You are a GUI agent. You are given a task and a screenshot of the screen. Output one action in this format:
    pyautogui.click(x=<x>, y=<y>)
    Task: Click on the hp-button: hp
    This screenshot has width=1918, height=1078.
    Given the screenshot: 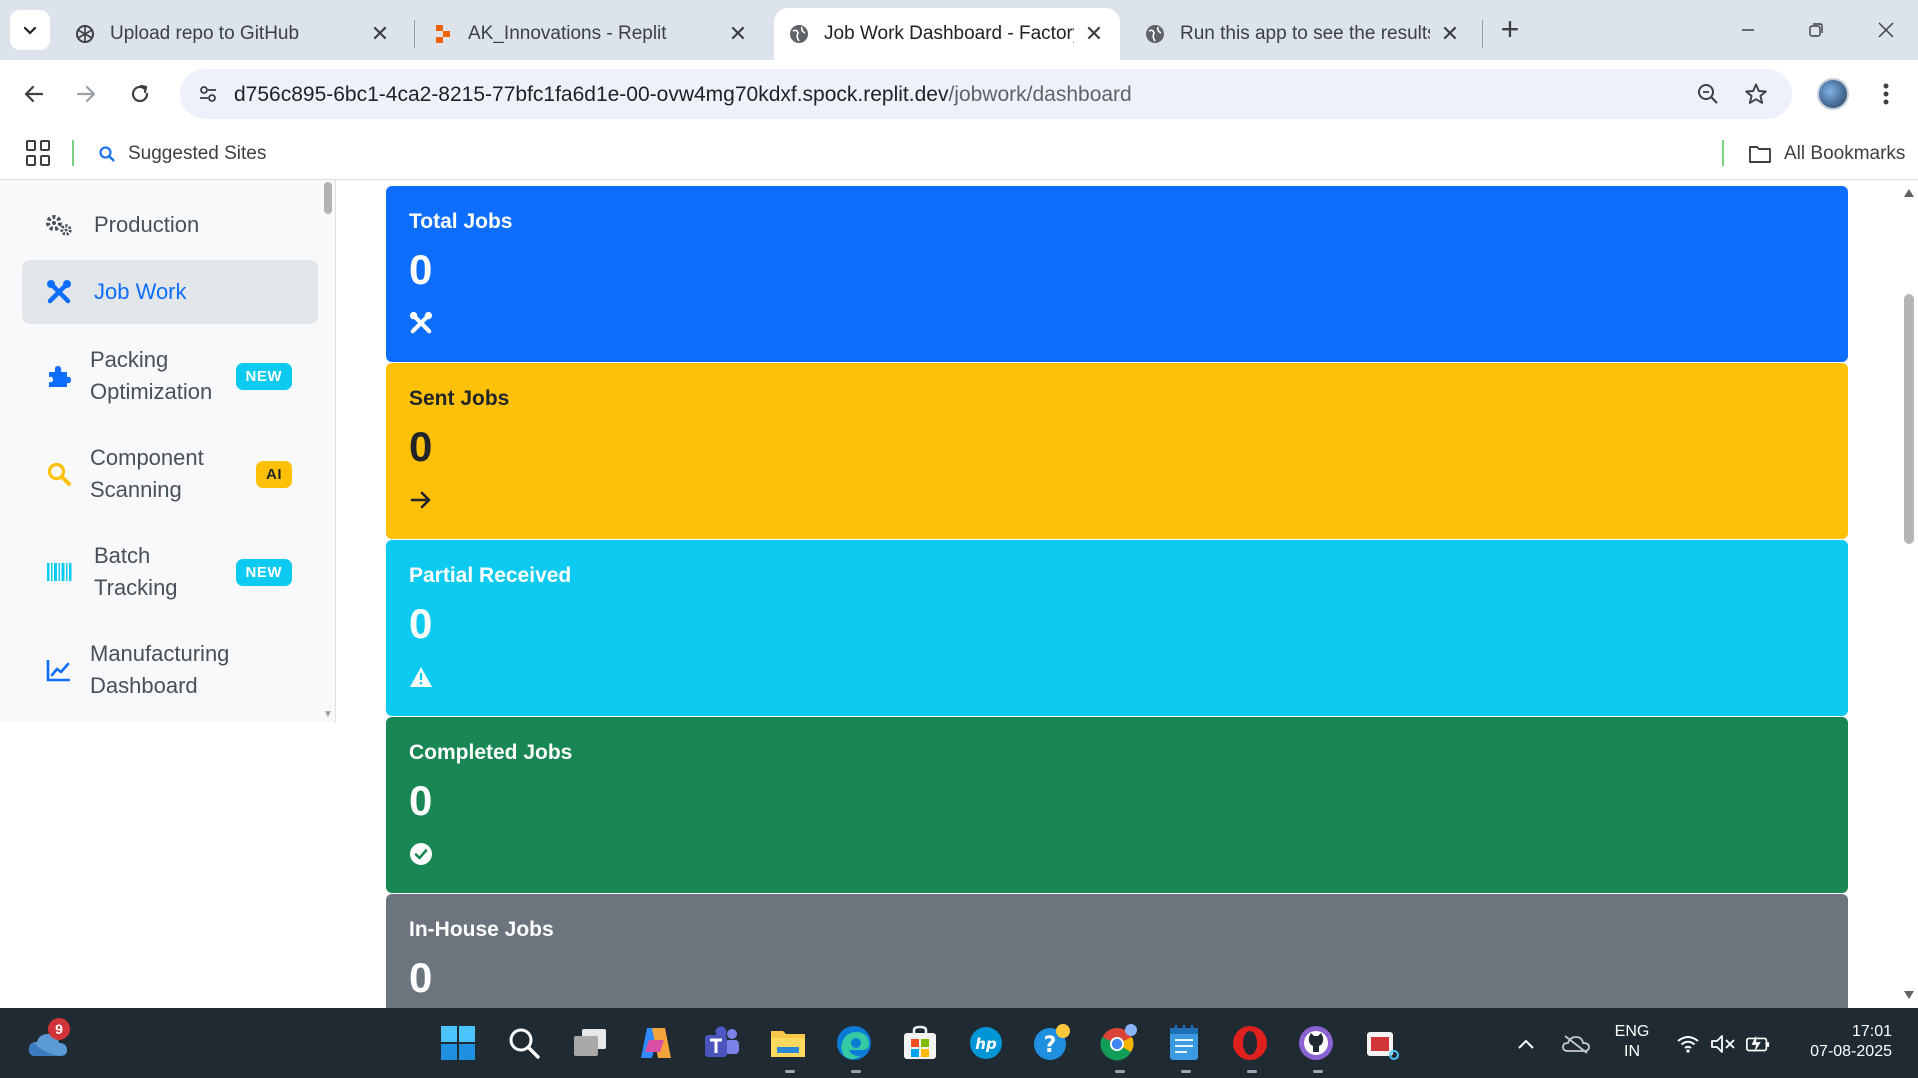 What is the action you would take?
    pyautogui.click(x=986, y=1043)
    